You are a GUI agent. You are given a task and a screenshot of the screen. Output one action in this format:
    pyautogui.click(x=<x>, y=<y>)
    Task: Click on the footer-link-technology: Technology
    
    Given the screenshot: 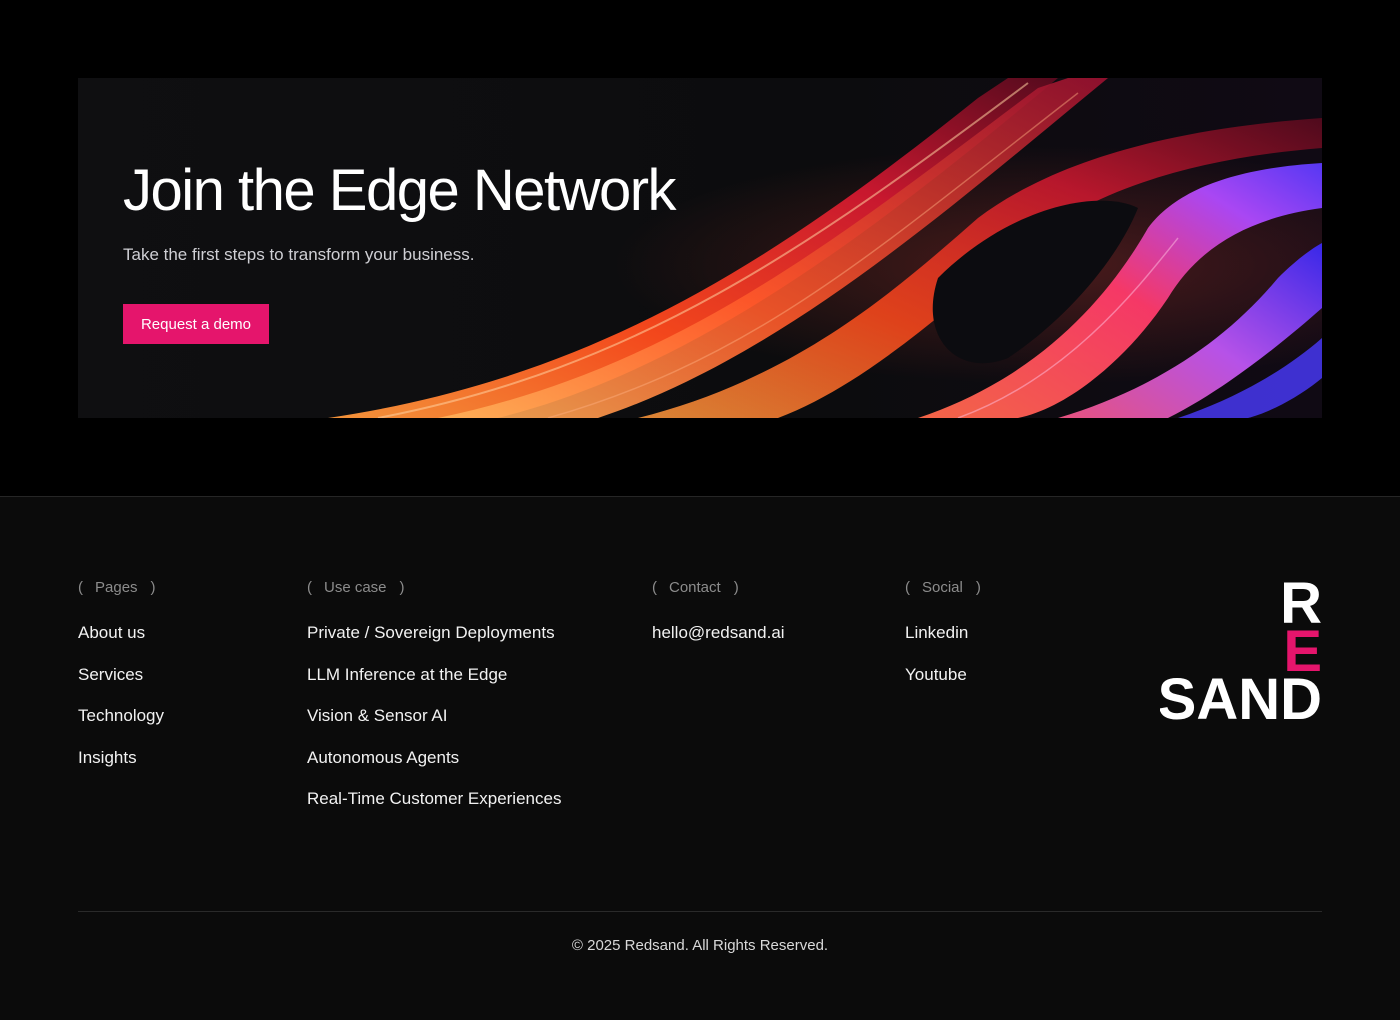 What is the action you would take?
    pyautogui.click(x=121, y=715)
    